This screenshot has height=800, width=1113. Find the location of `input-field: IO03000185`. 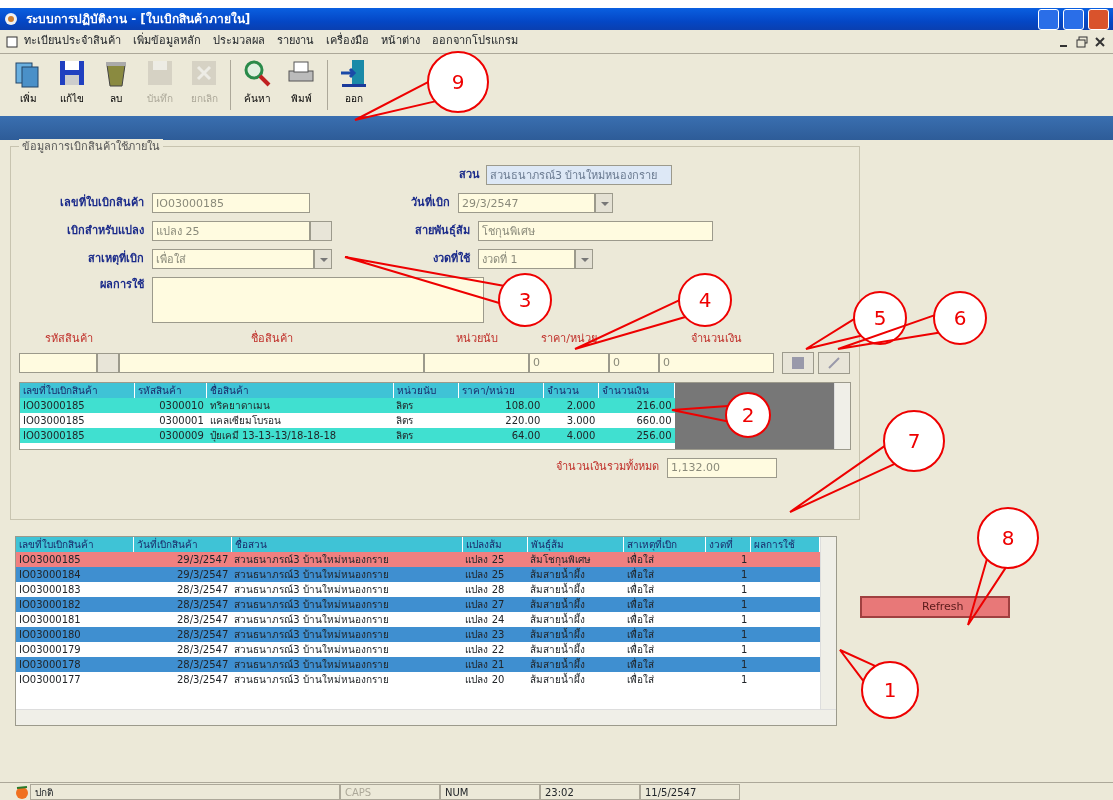

input-field: IO03000185 is located at coordinates (231, 203).